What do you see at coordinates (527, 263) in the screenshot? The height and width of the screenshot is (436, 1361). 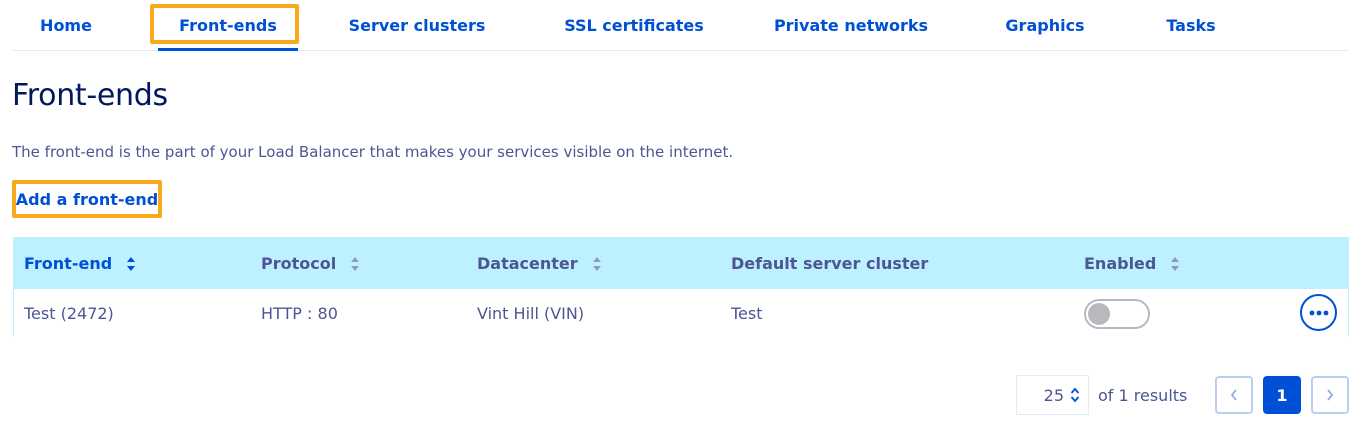 I see `column-header-label: Datacenter` at bounding box center [527, 263].